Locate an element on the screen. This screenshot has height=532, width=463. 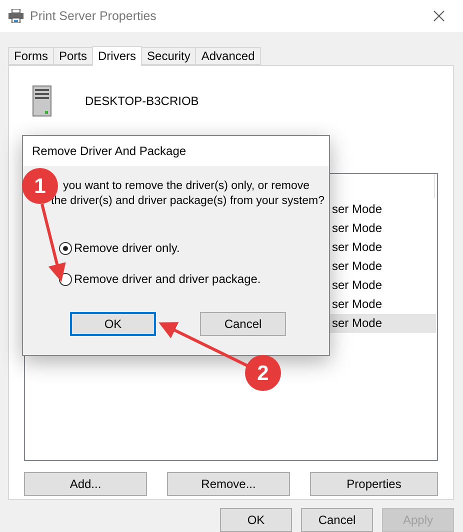
list-action-button: Properties is located at coordinates (374, 484).